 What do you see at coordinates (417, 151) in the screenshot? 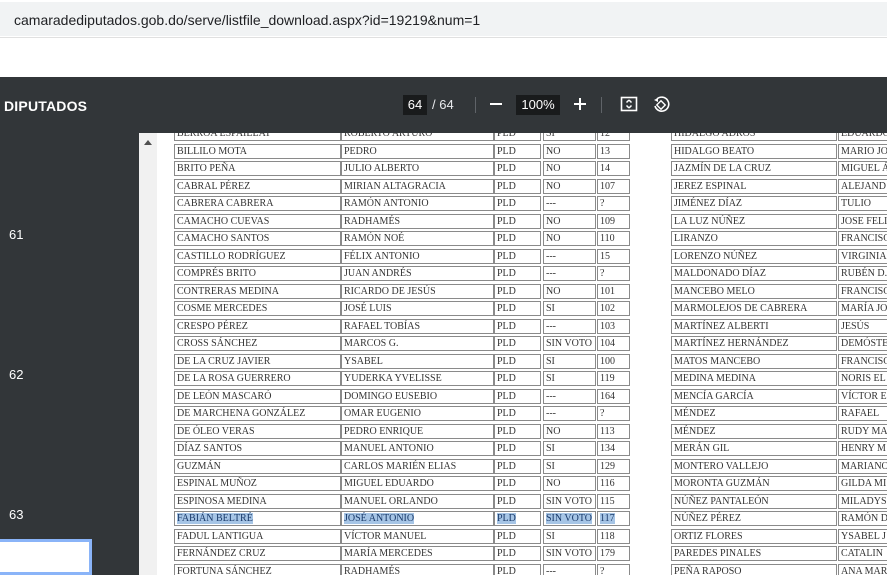
I see `first-name-cell: PEDRO` at bounding box center [417, 151].